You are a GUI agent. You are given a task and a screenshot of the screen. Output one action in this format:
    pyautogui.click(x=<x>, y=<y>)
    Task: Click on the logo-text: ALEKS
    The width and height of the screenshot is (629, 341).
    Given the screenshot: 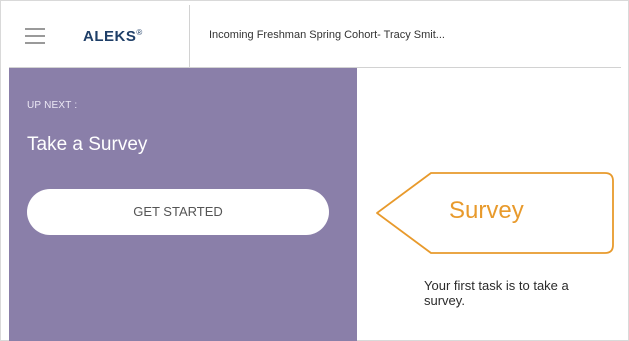 What is the action you would take?
    pyautogui.click(x=110, y=36)
    